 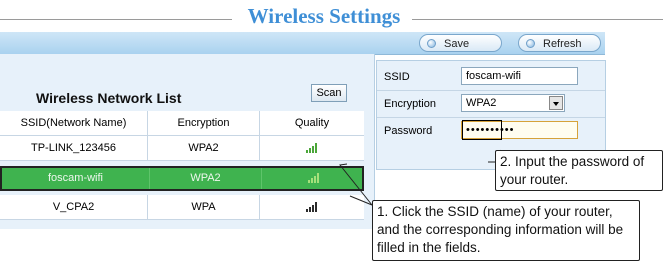 I want to click on callout-step-2: 2. Input the password of your router., so click(x=579, y=170).